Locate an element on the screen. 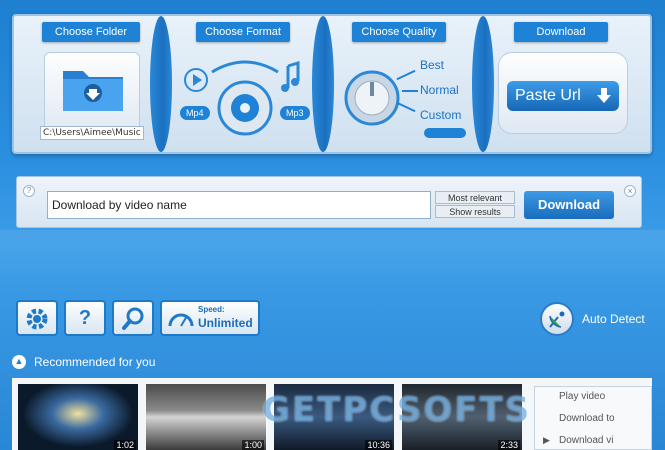 The height and width of the screenshot is (450, 665). background-glow is located at coordinates (332, 260).